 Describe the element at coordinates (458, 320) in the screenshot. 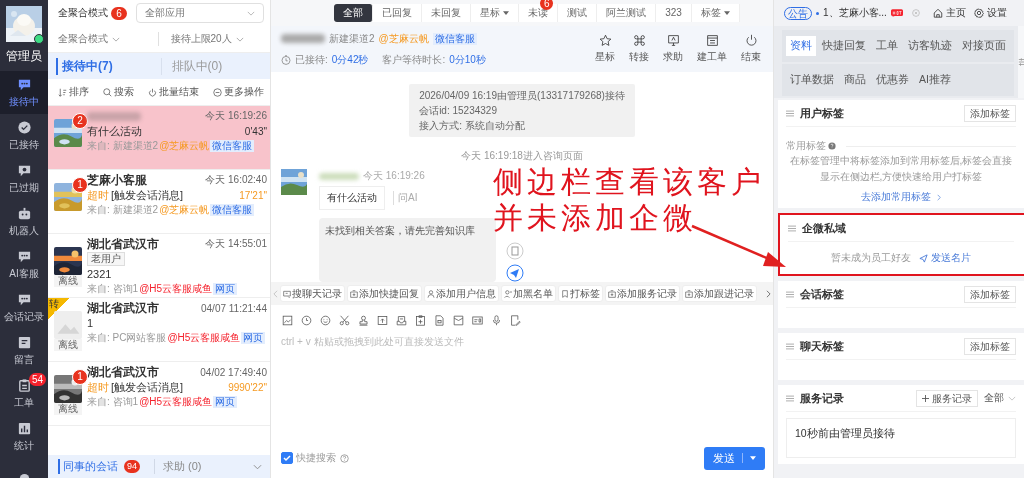

I see `archive-icon` at that location.